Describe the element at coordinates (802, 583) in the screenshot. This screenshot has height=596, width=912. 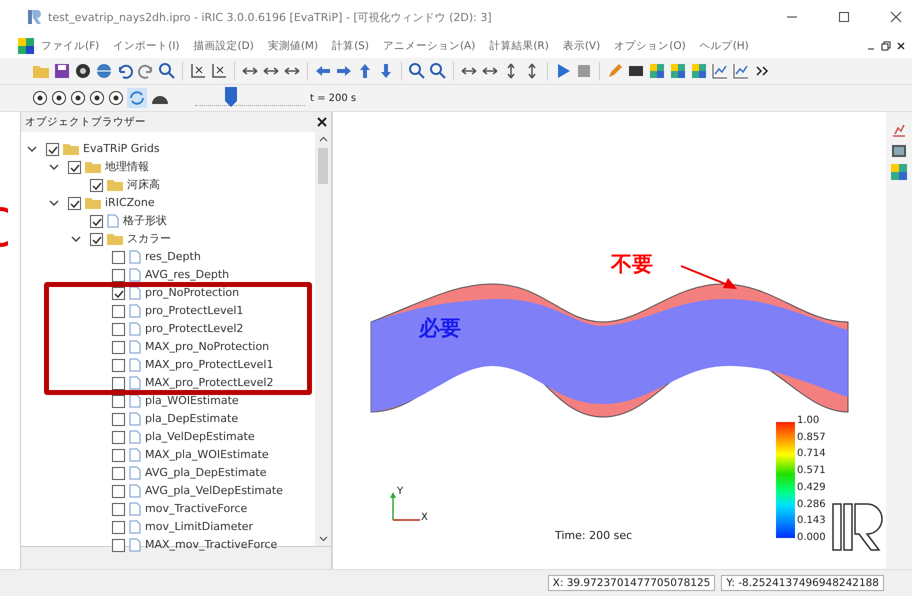
I see `y-coordinate: Y: -8.2524137496948242188` at that location.